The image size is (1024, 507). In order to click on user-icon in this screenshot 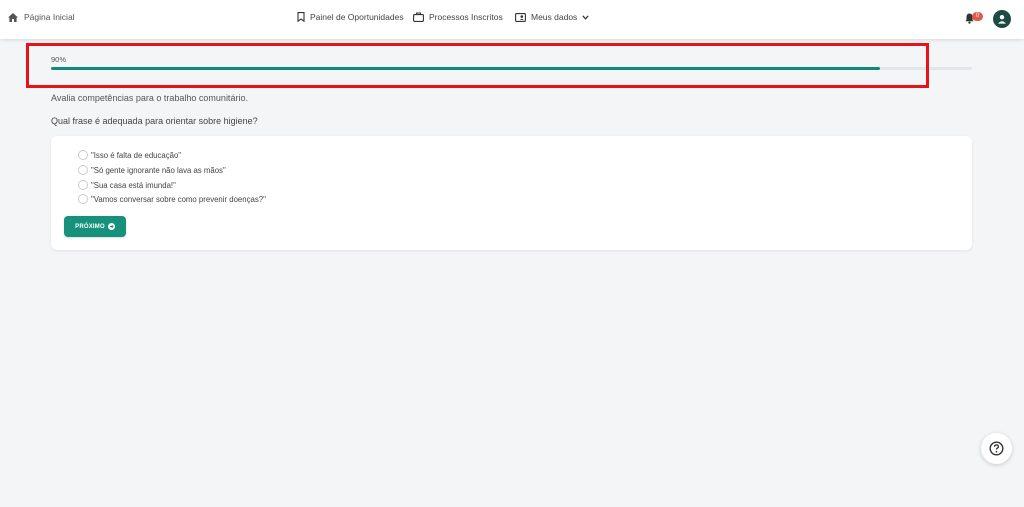, I will do `click(1002, 19)`.